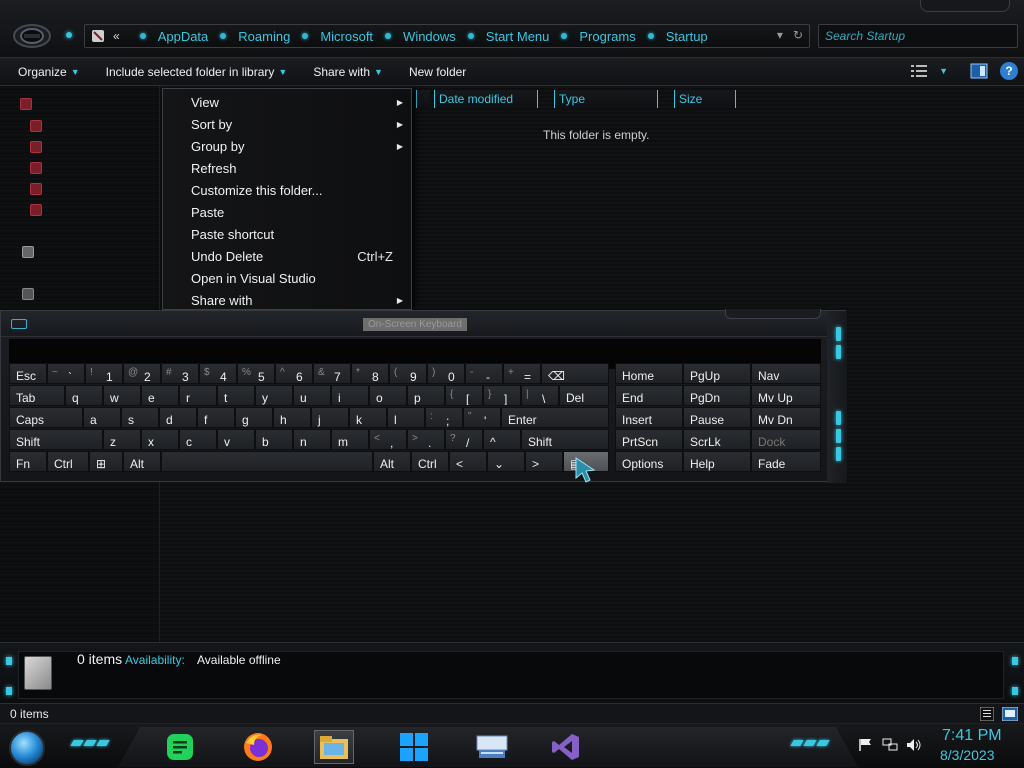 The image size is (1024, 768). I want to click on keyboard-key: h, so click(292, 417).